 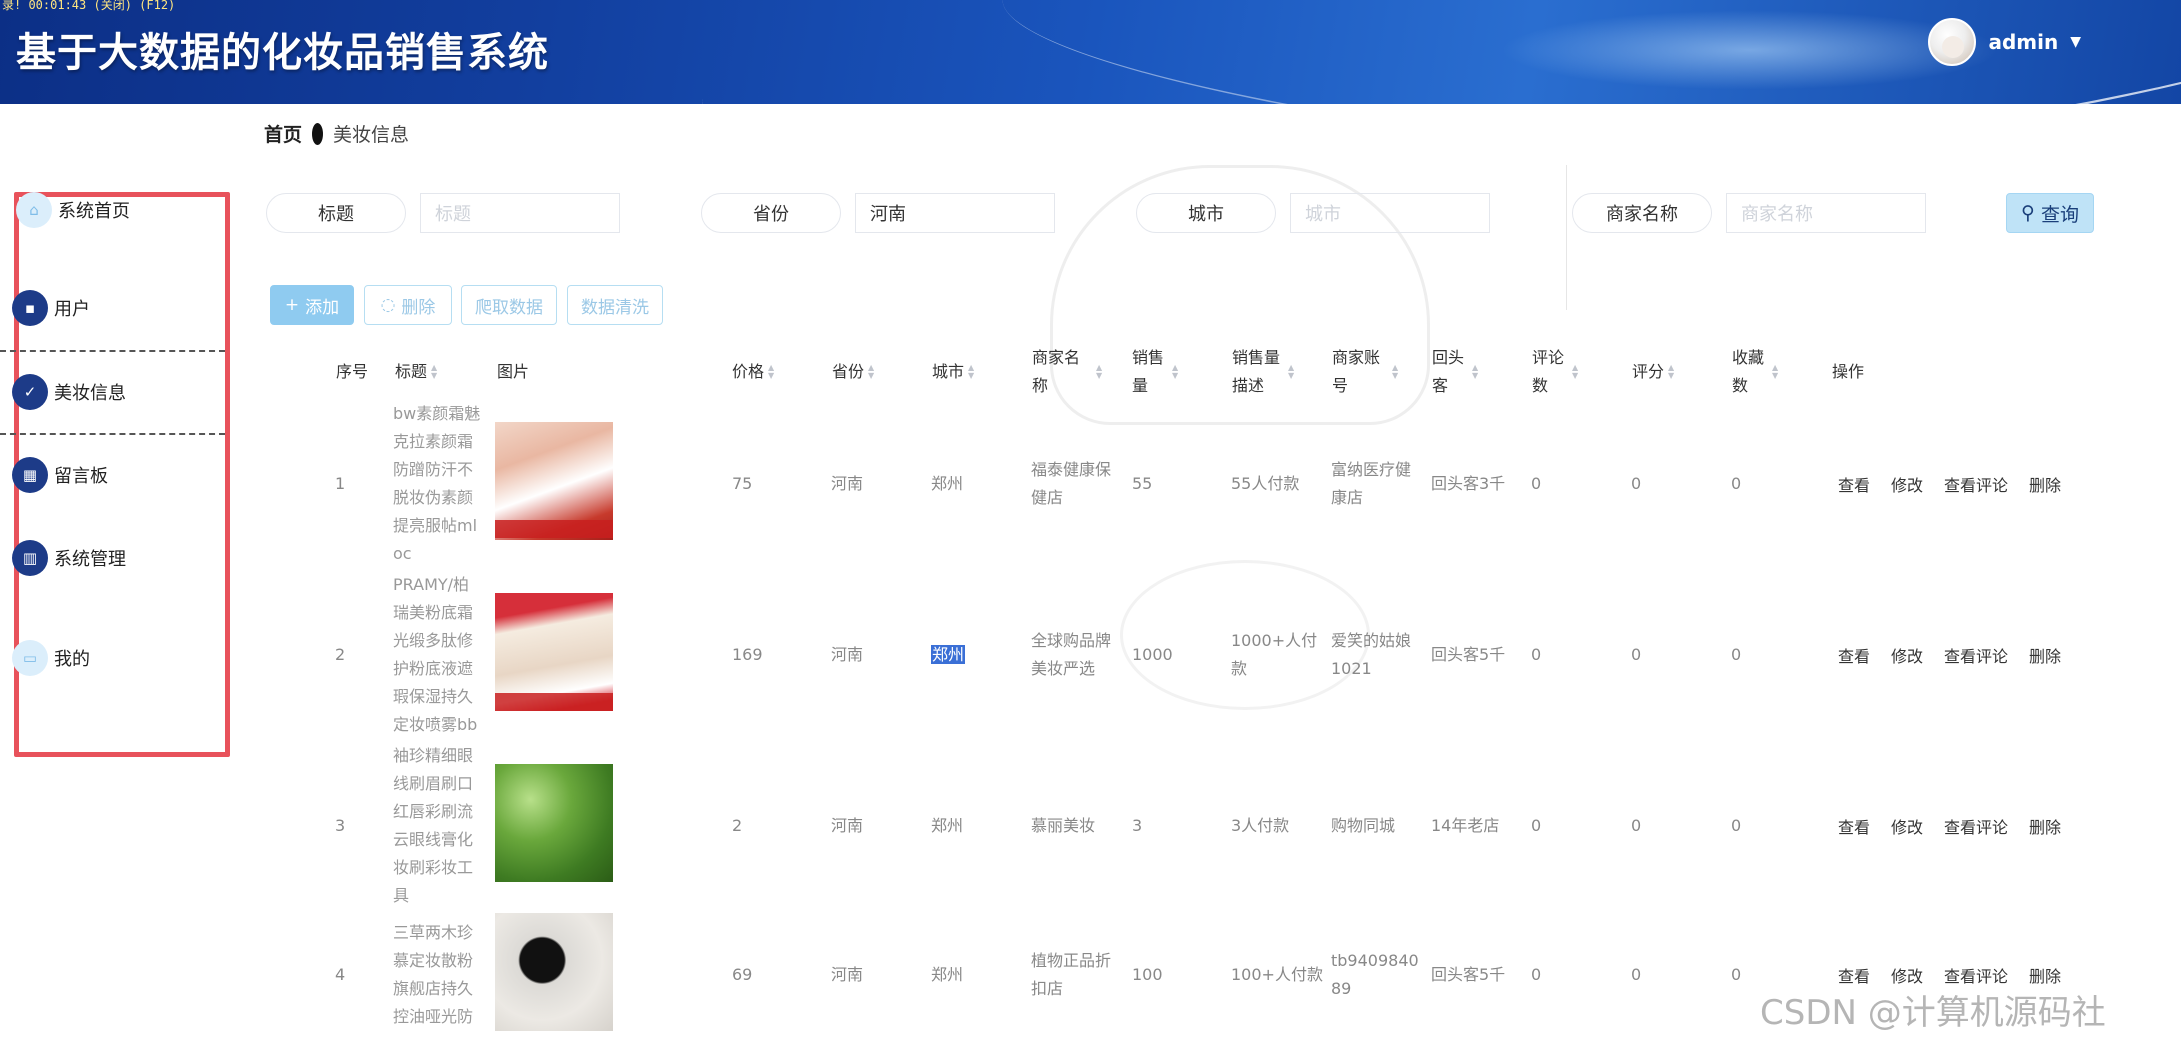 What do you see at coordinates (753, 372) in the screenshot?
I see `column-header-price: 价格 ▲ ▼` at bounding box center [753, 372].